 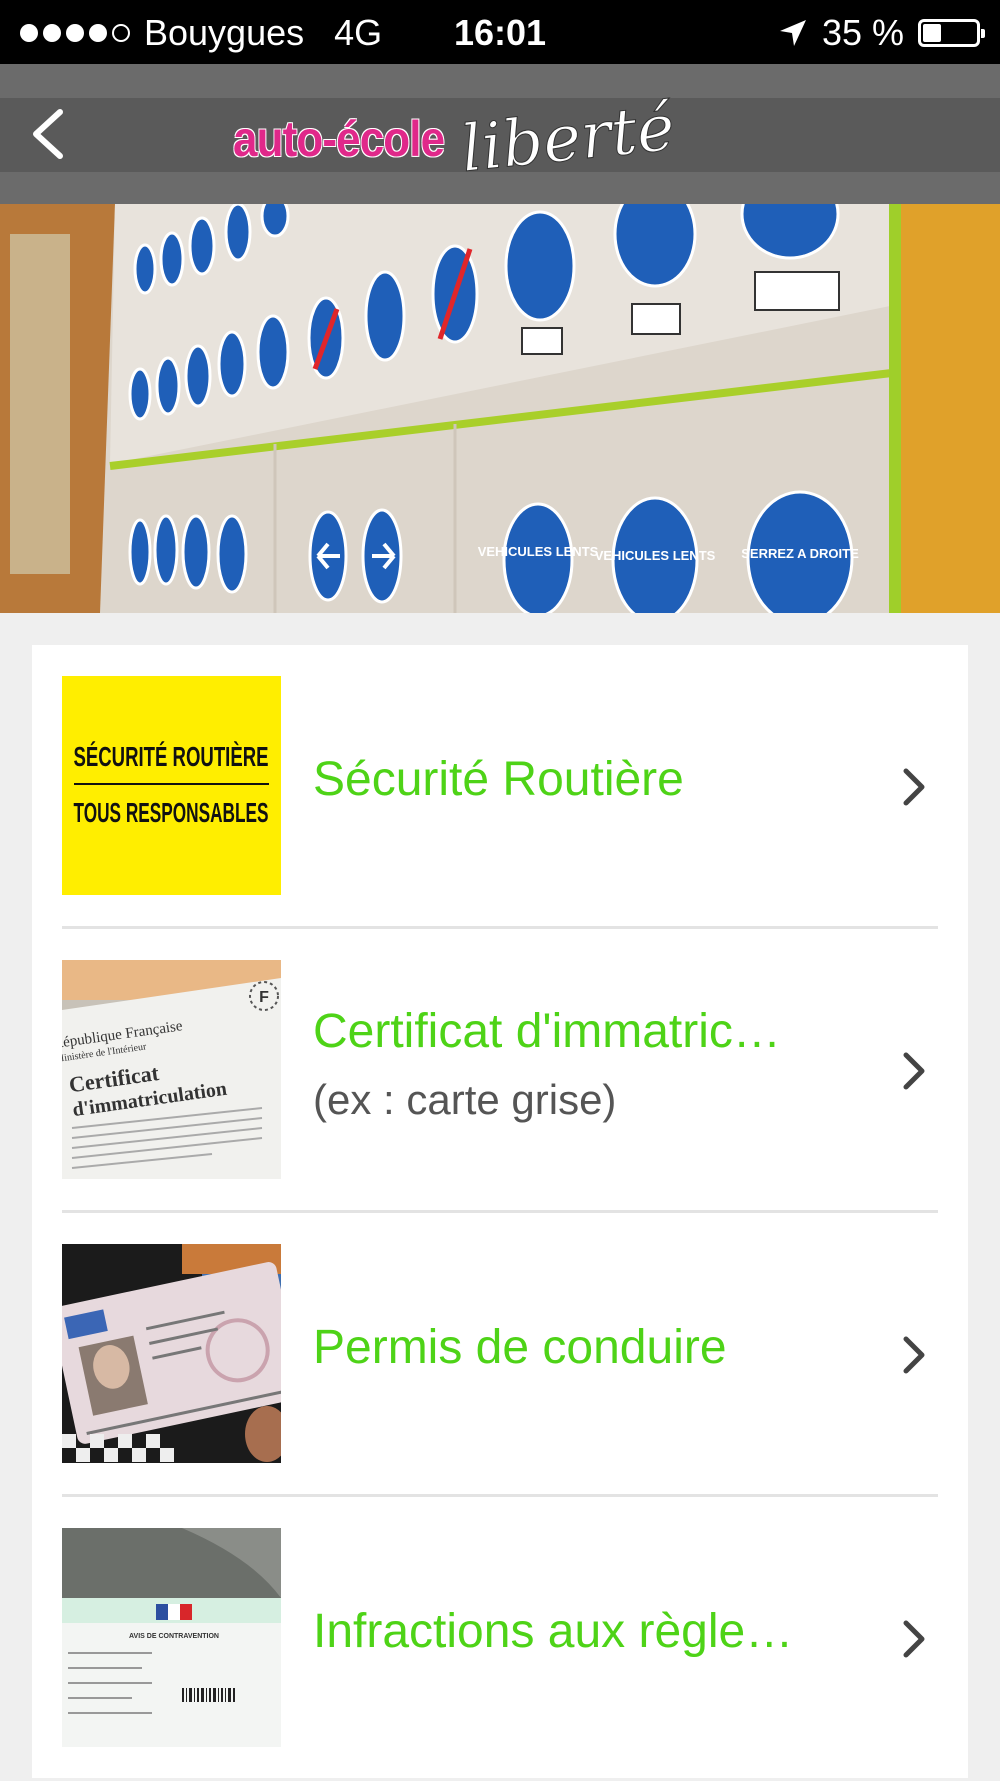 I want to click on chevron-left-icon, so click(x=48, y=134).